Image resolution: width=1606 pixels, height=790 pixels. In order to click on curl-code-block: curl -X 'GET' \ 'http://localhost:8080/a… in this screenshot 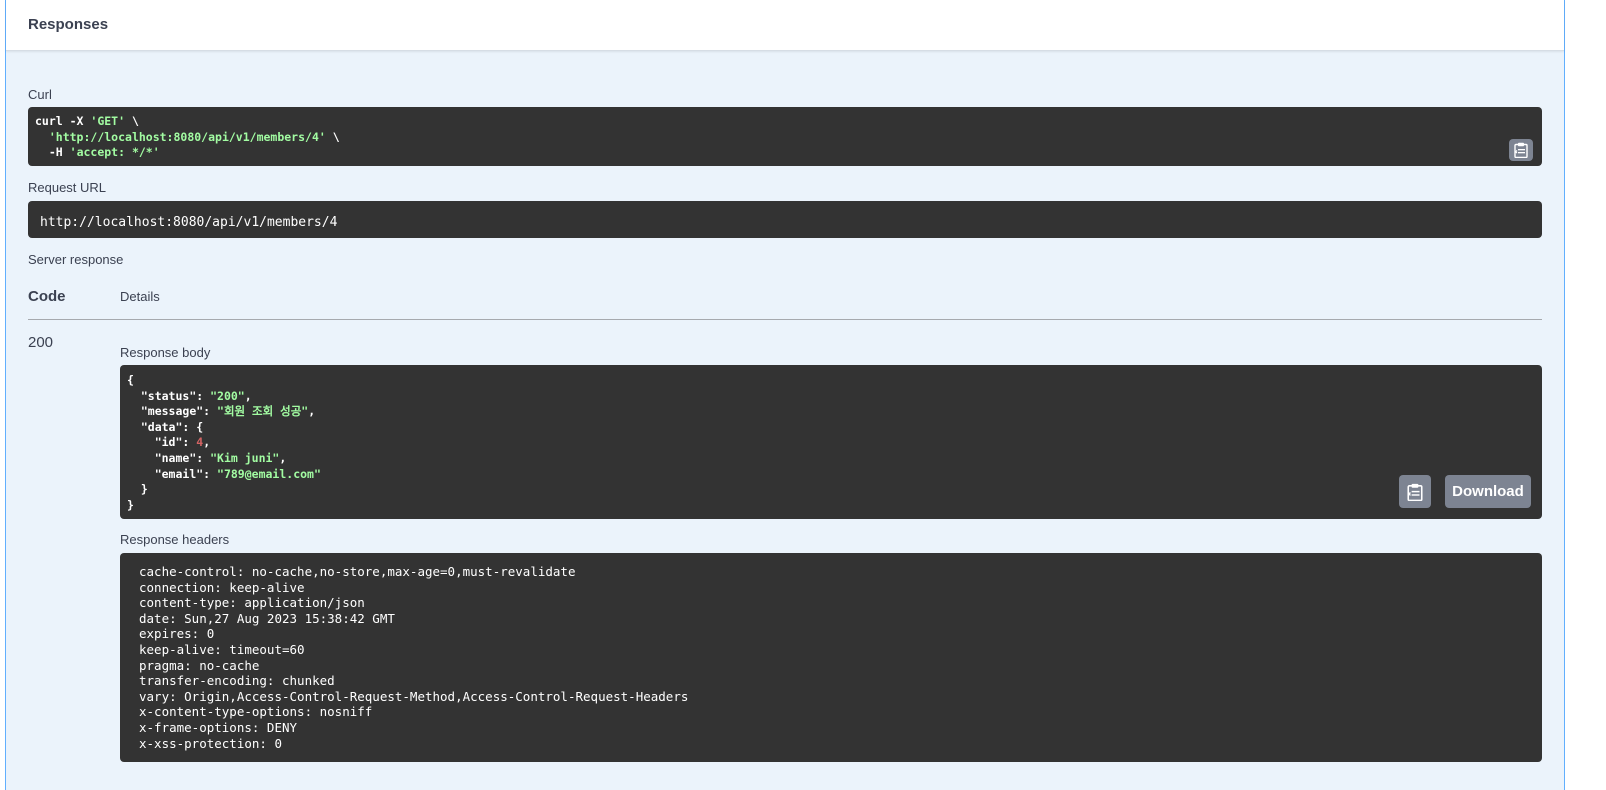, I will do `click(785, 136)`.